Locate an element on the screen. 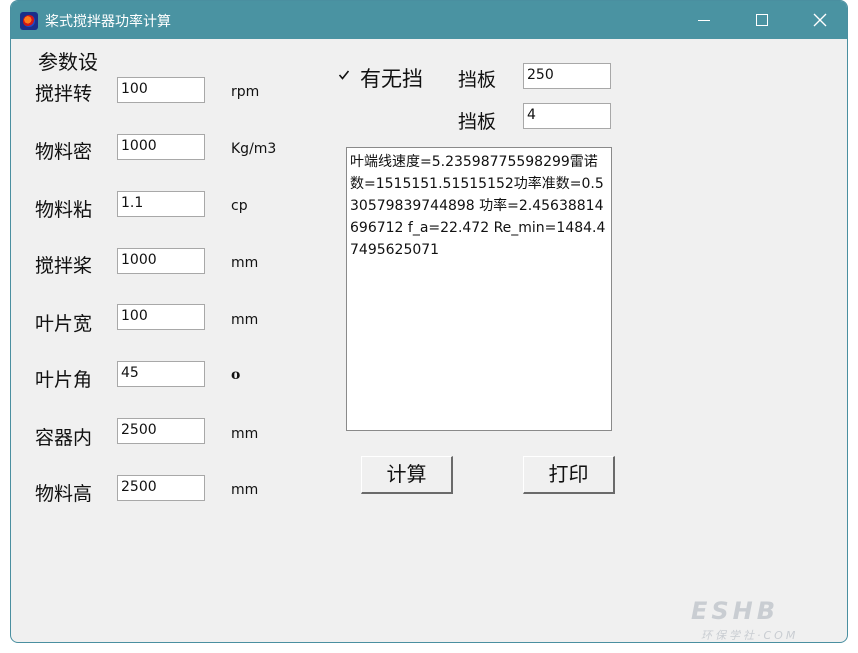 The width and height of the screenshot is (858, 653). viscosity-label: 物料粘 is located at coordinates (64, 210).